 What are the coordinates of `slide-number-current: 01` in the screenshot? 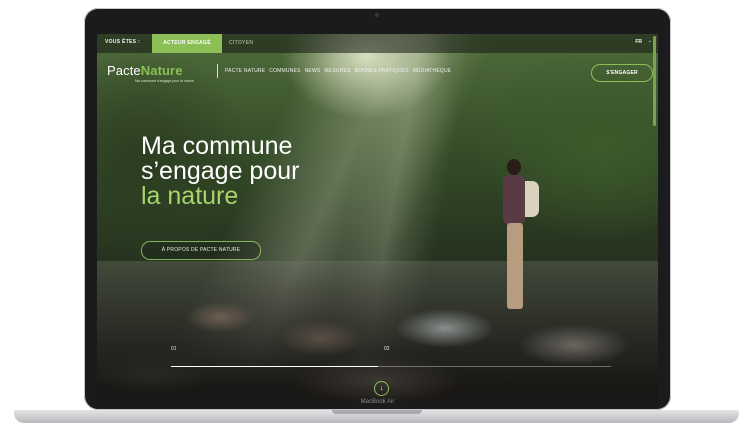 It's located at (174, 349).